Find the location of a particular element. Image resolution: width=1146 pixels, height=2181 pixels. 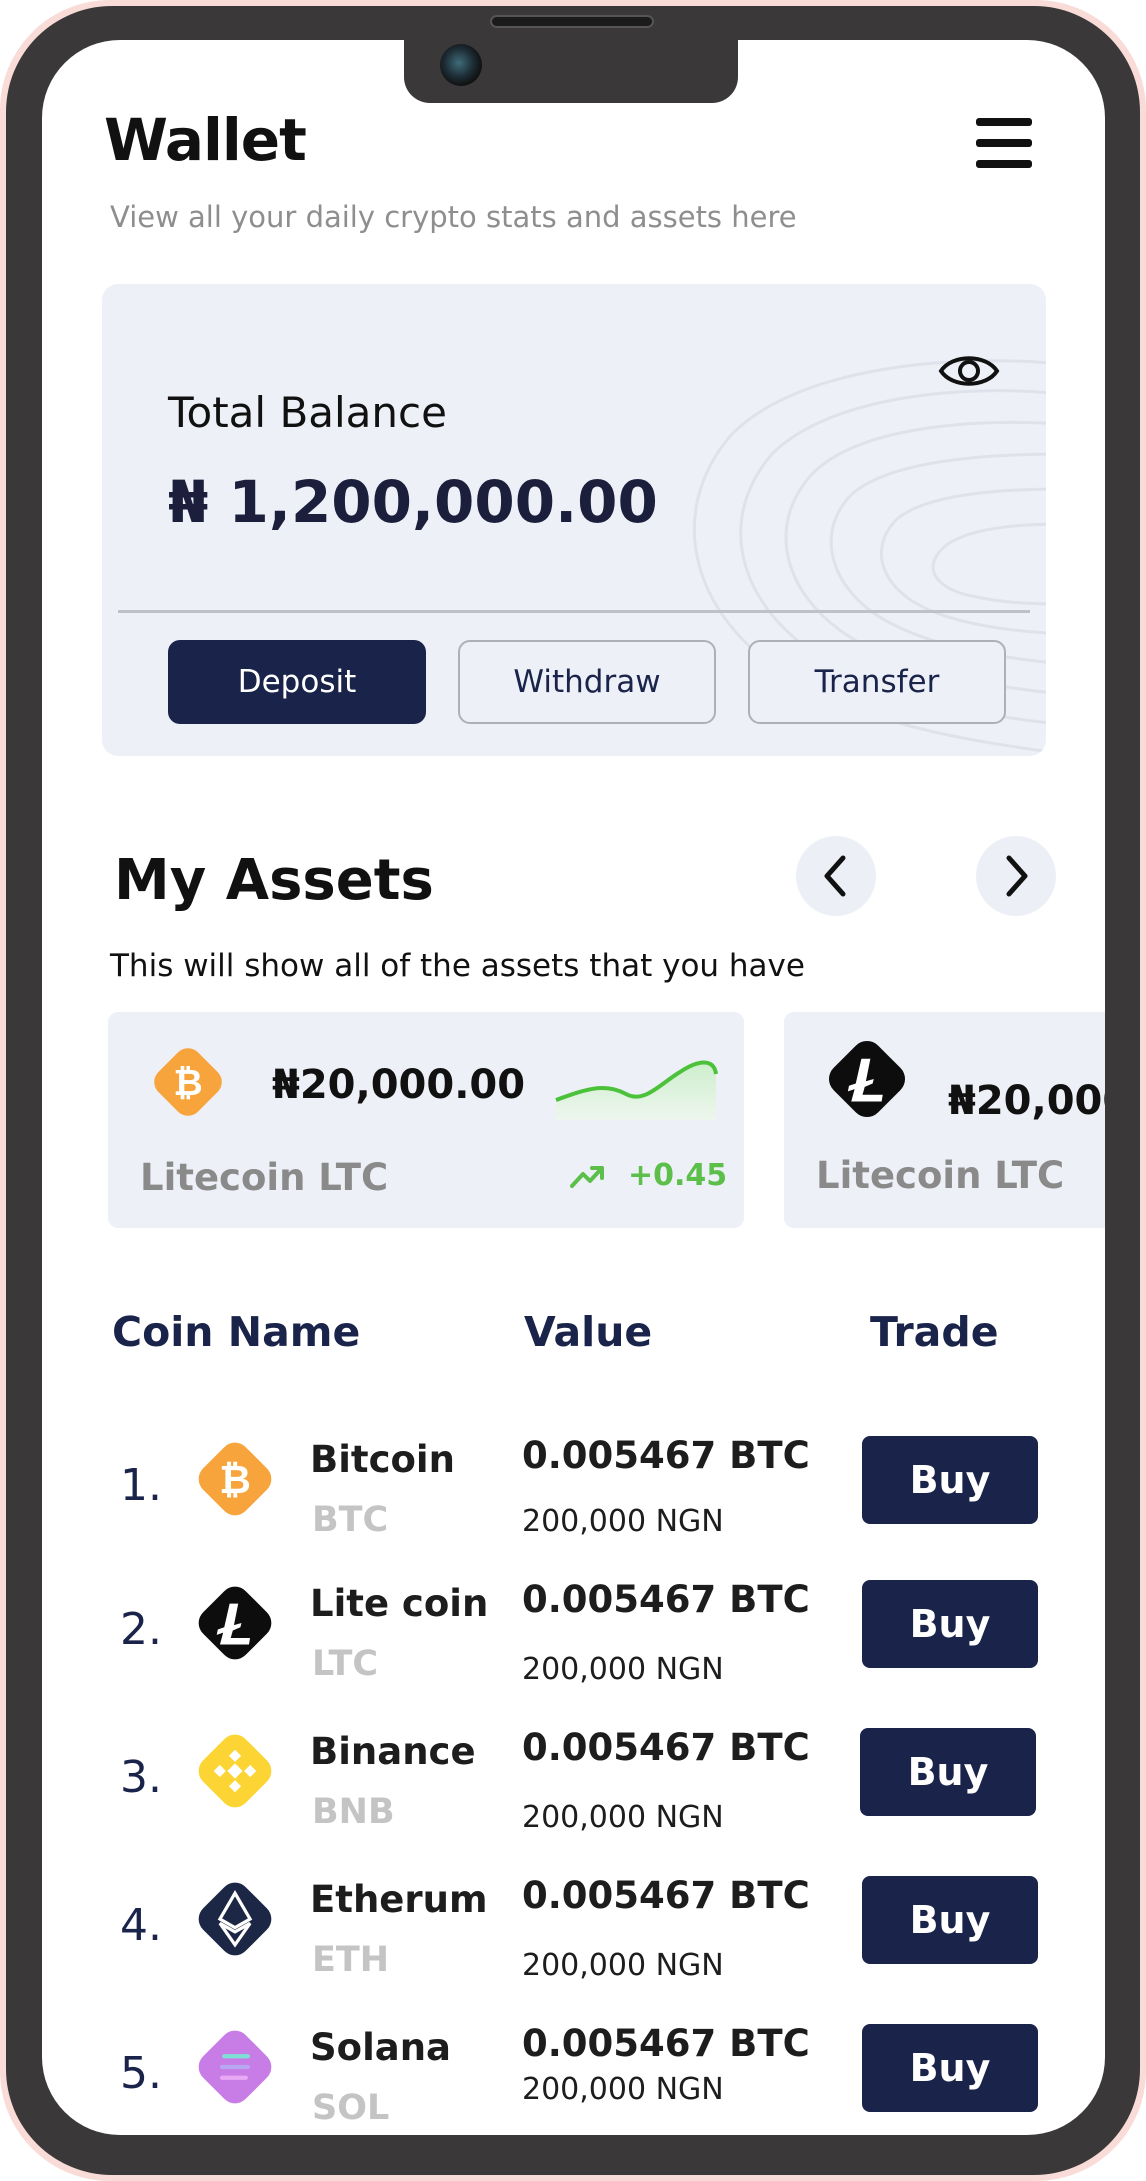

withdraw-button: Withdraw is located at coordinates (587, 682).